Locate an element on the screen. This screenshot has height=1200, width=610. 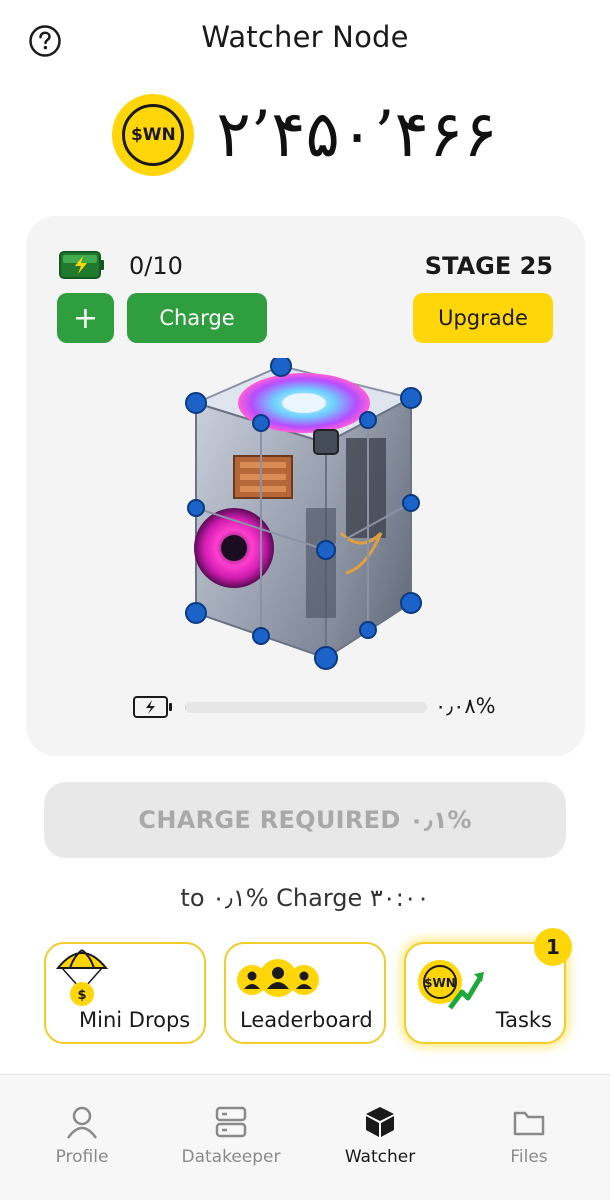
coin-arrow-icon: $WN is located at coordinates (451, 985).